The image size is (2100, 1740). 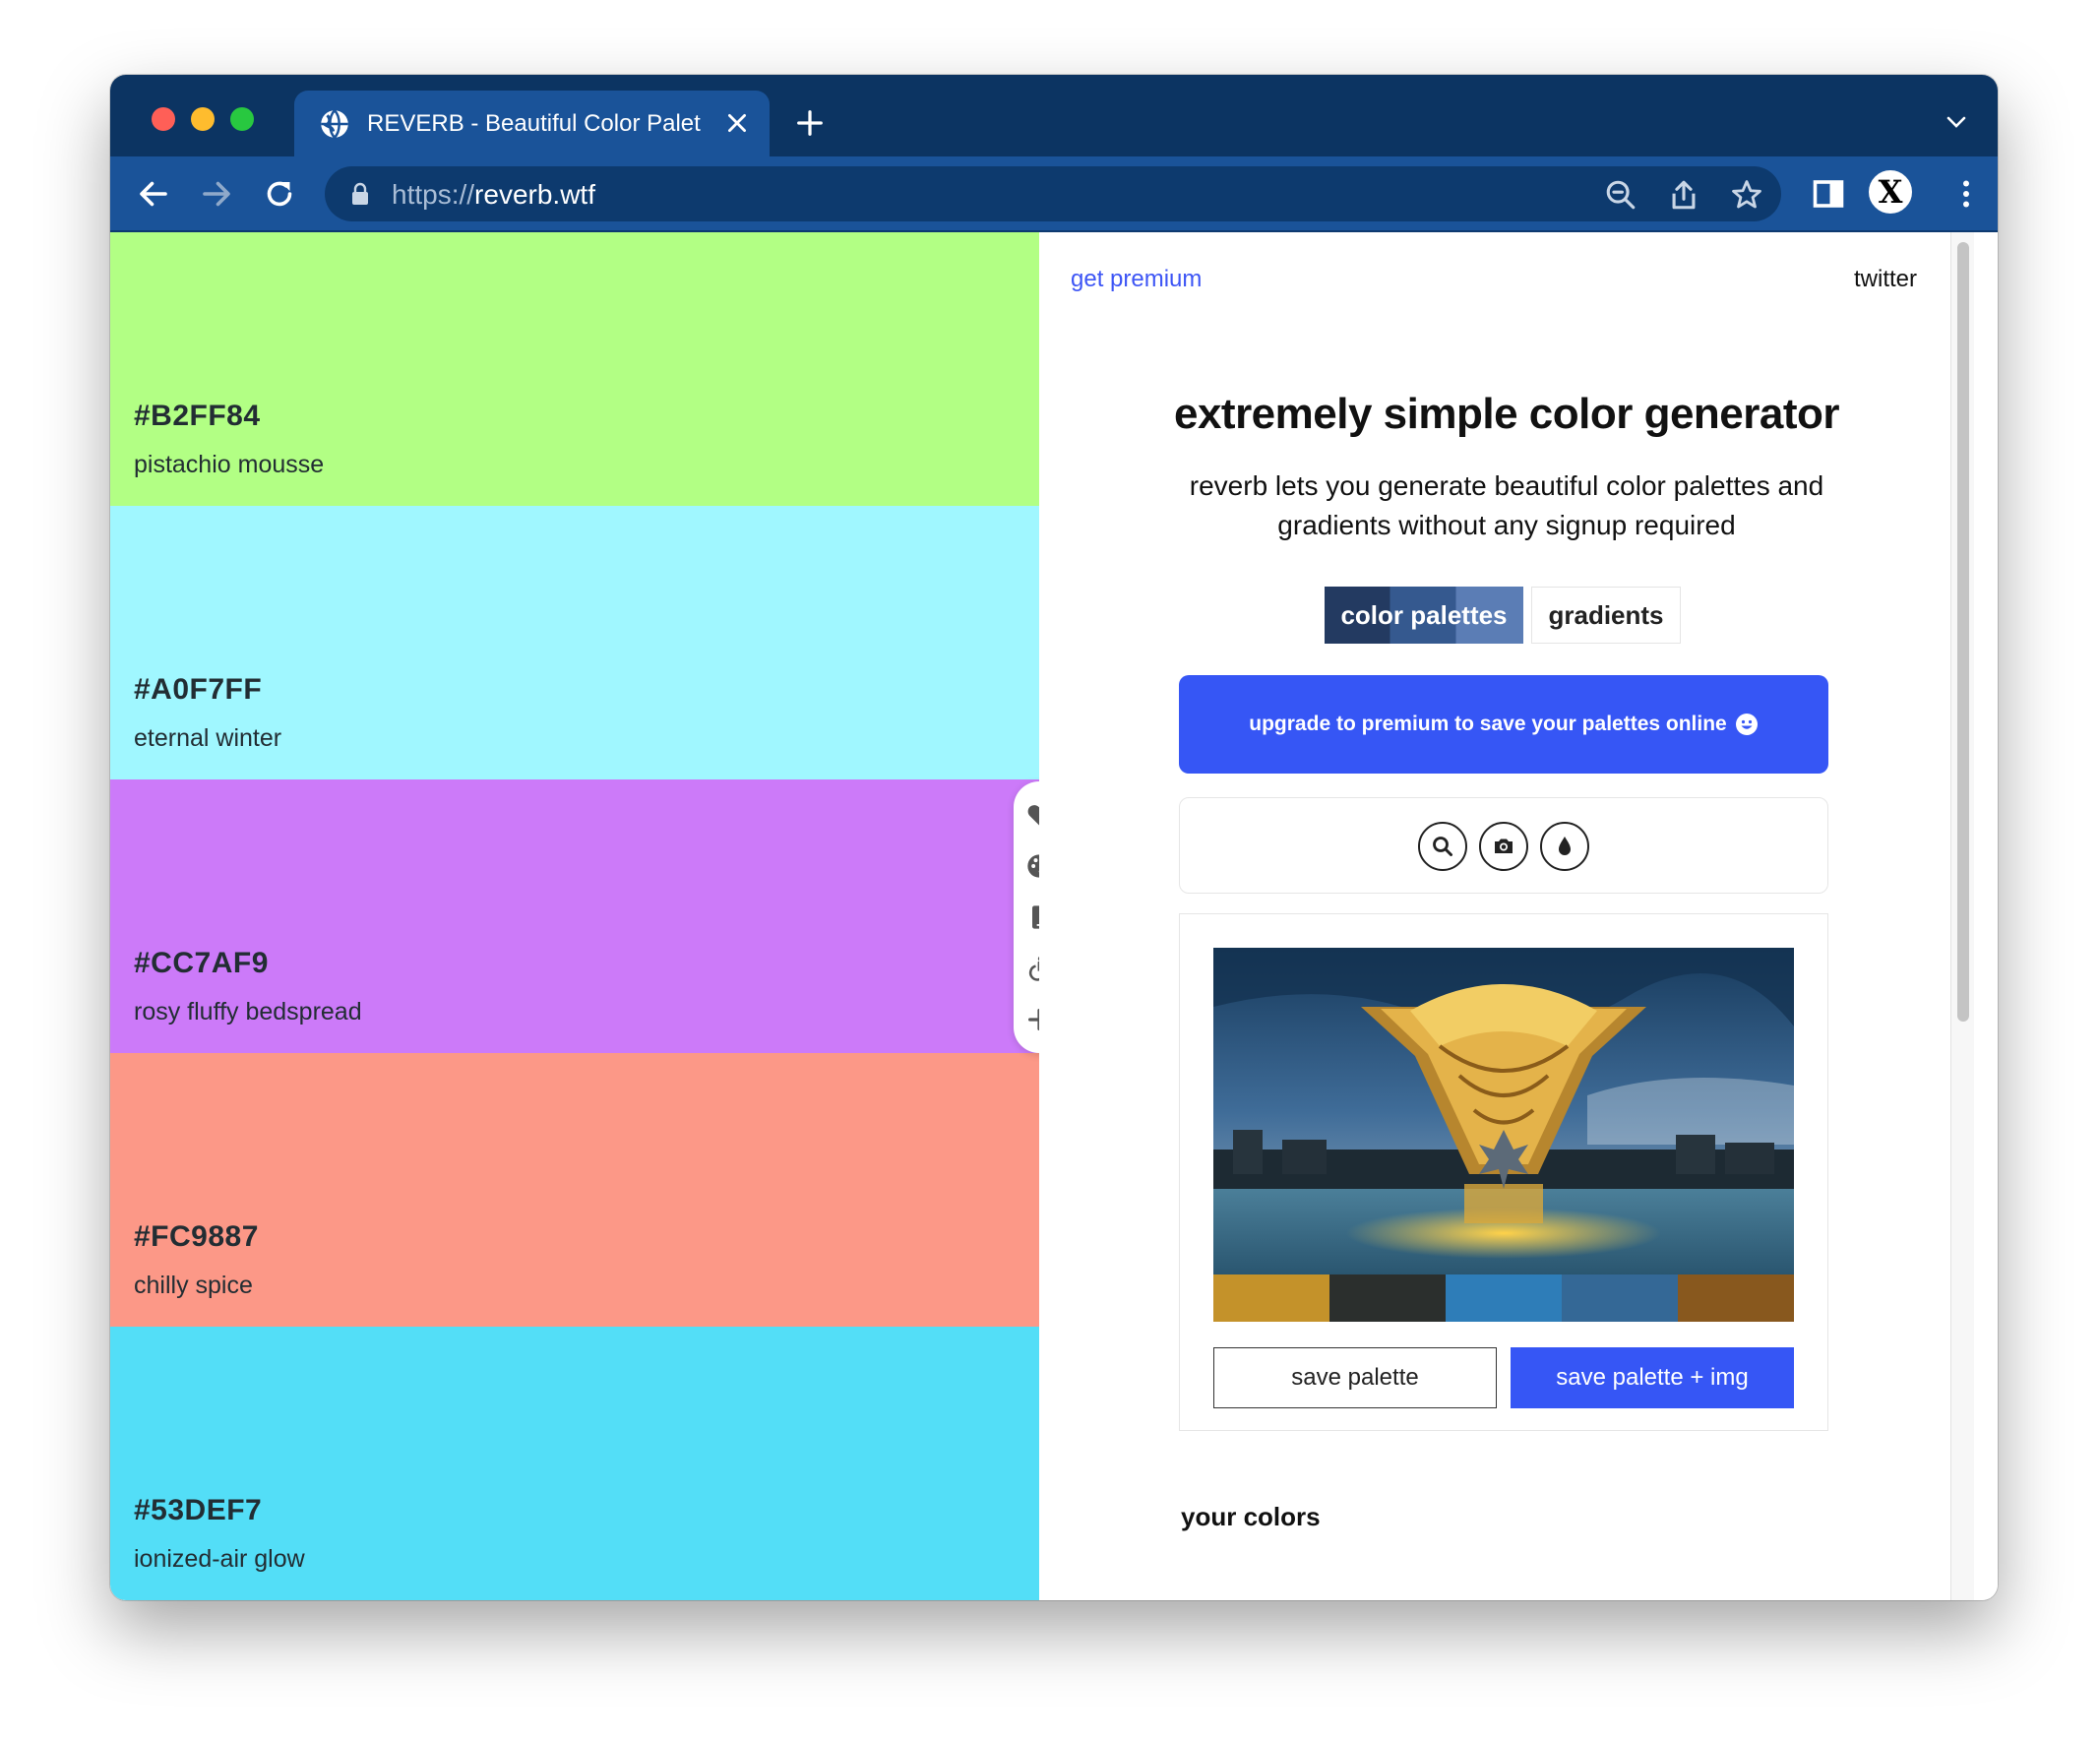 I want to click on save-palette-button: save palette, so click(x=1355, y=1377).